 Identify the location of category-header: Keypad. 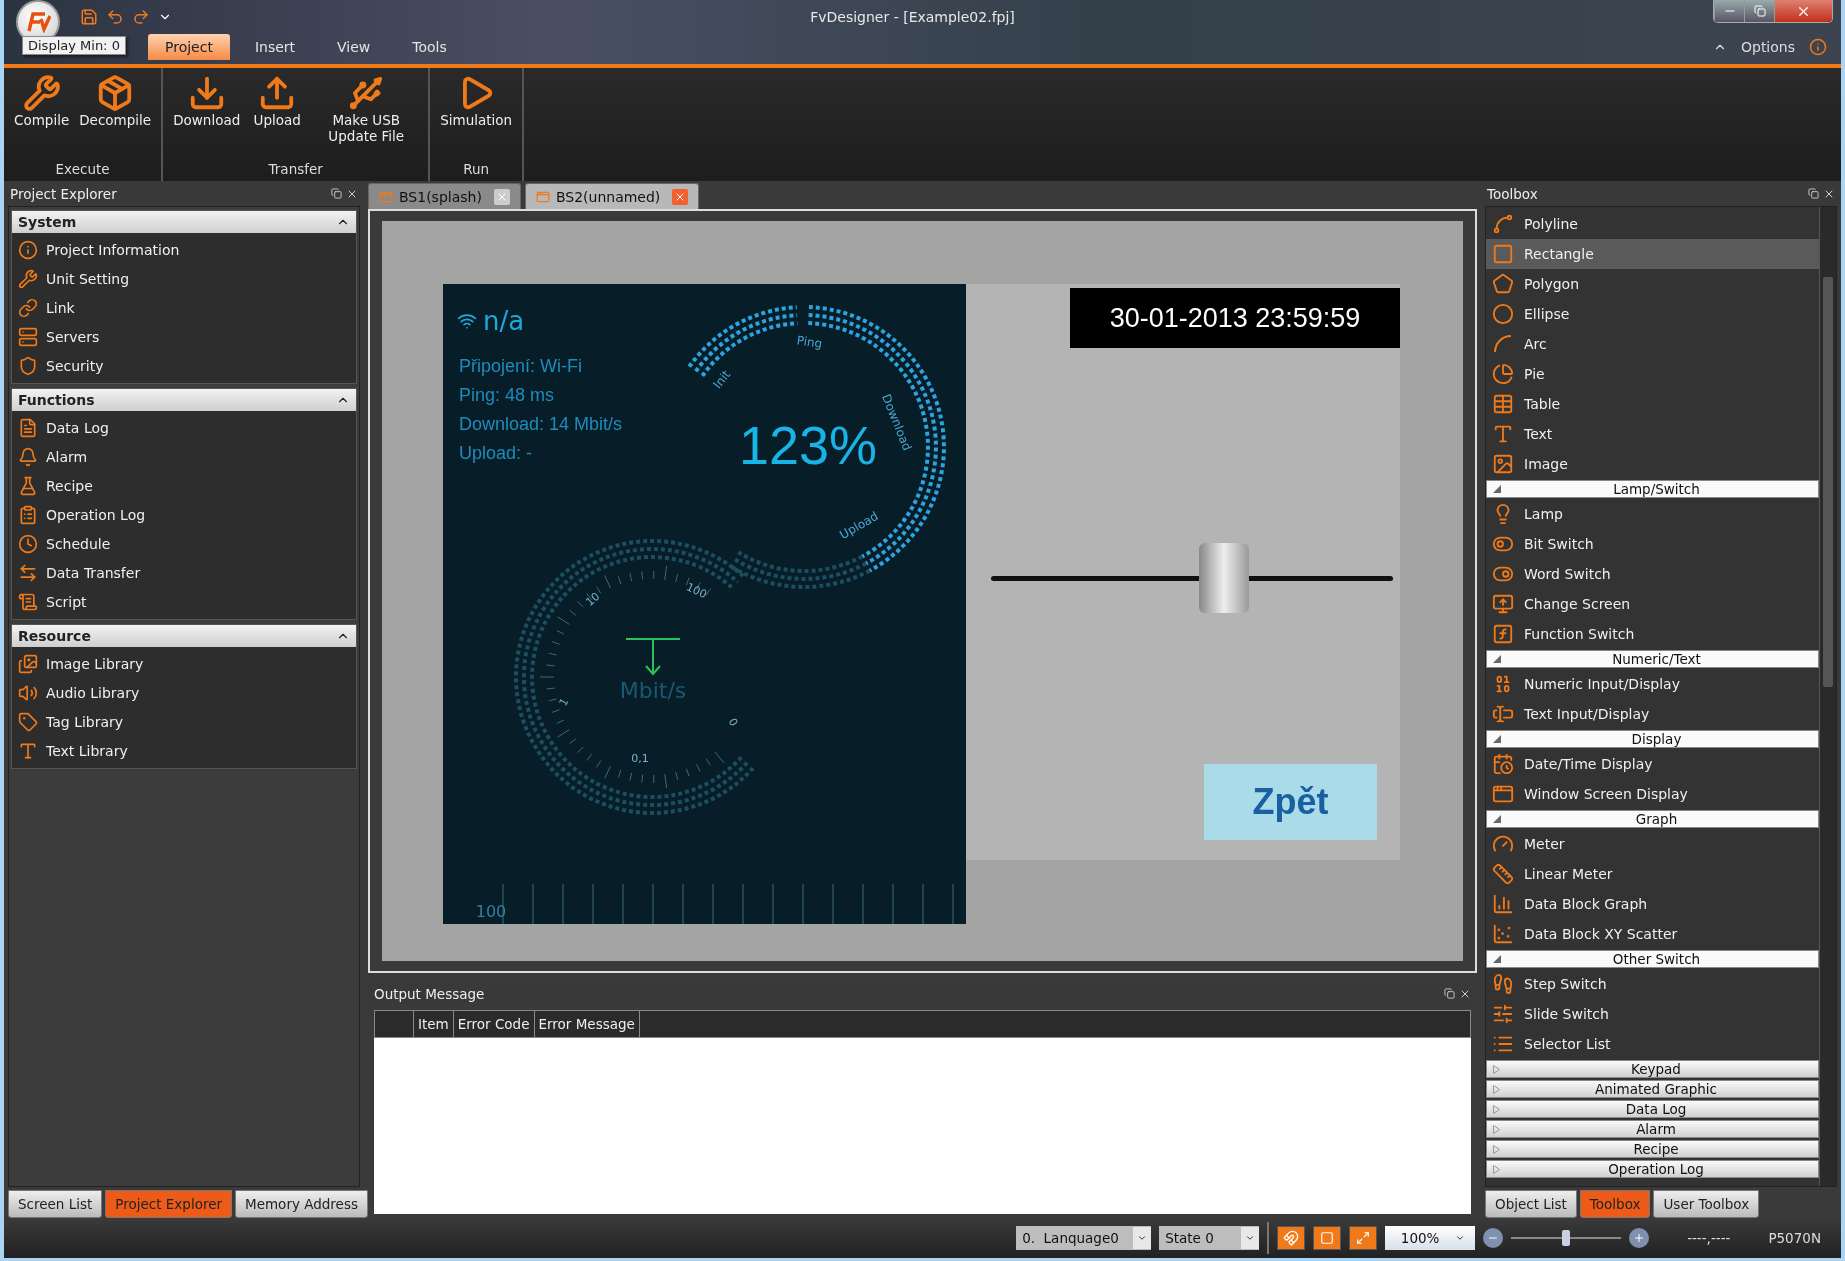
(1652, 1069).